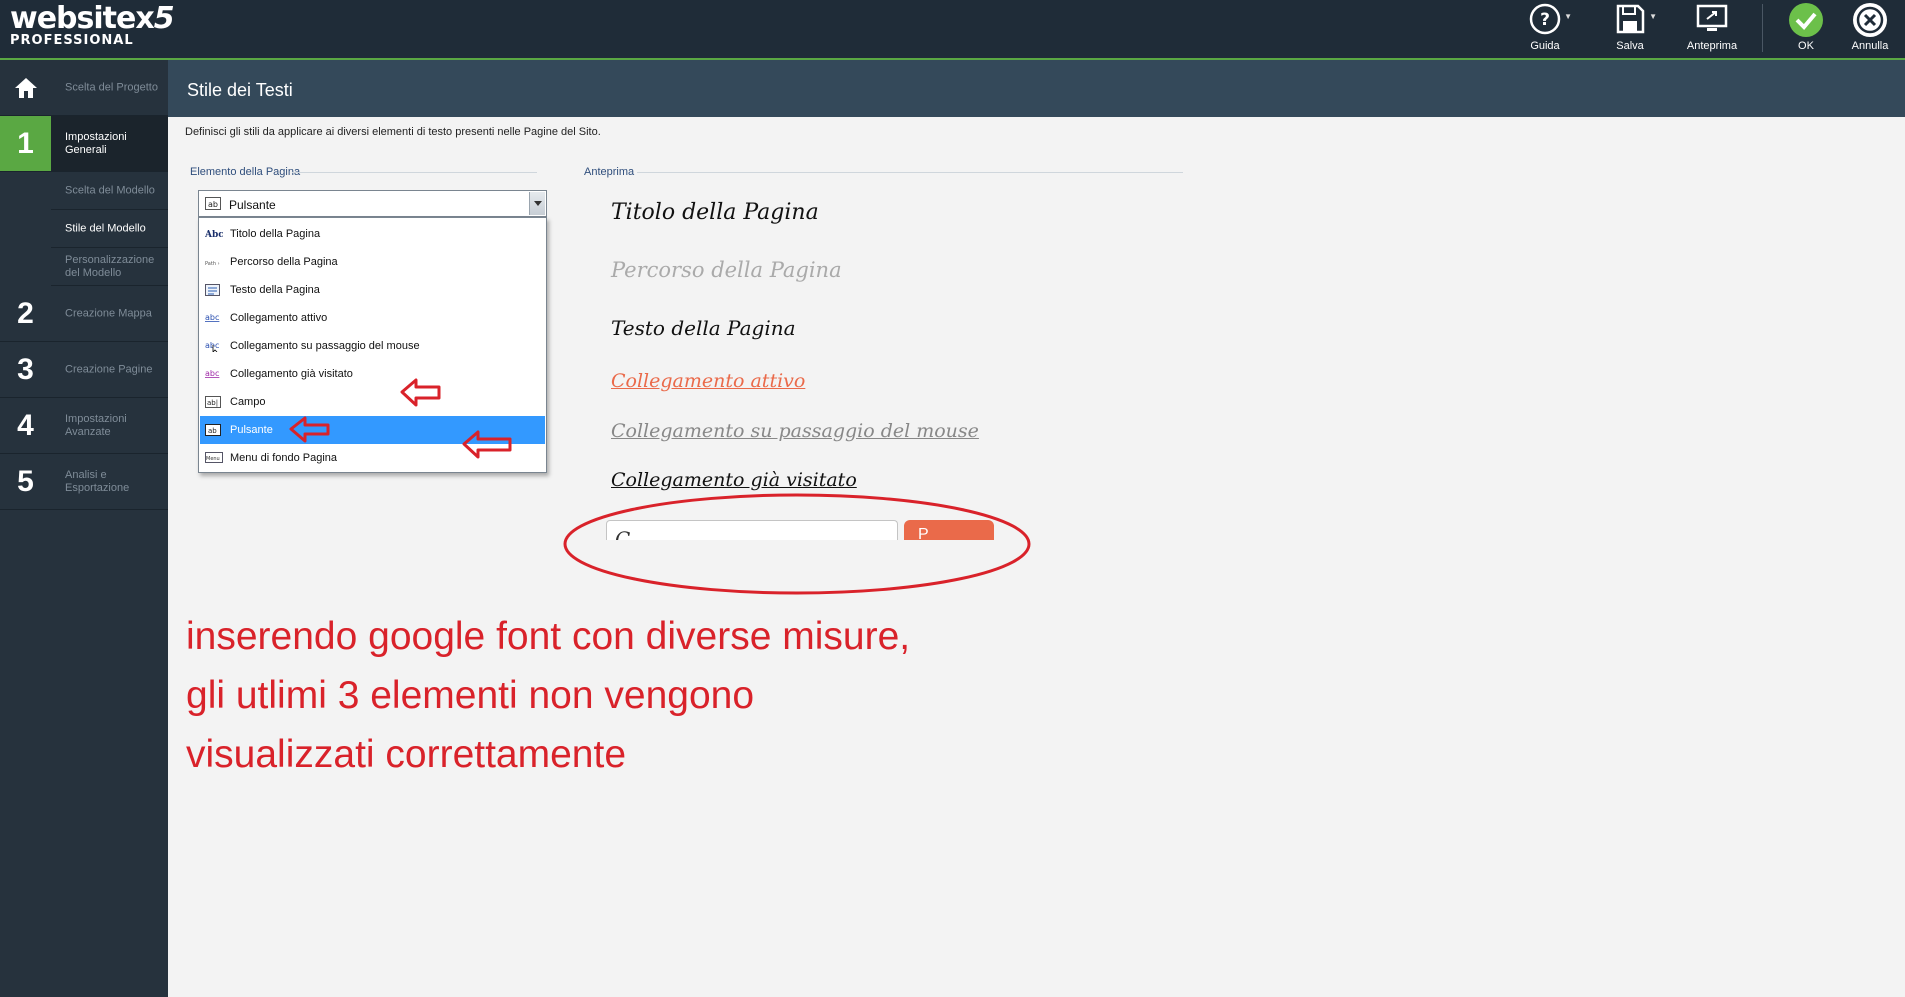  Describe the element at coordinates (82, 18) in the screenshot. I see `logo-main: websitex` at that location.